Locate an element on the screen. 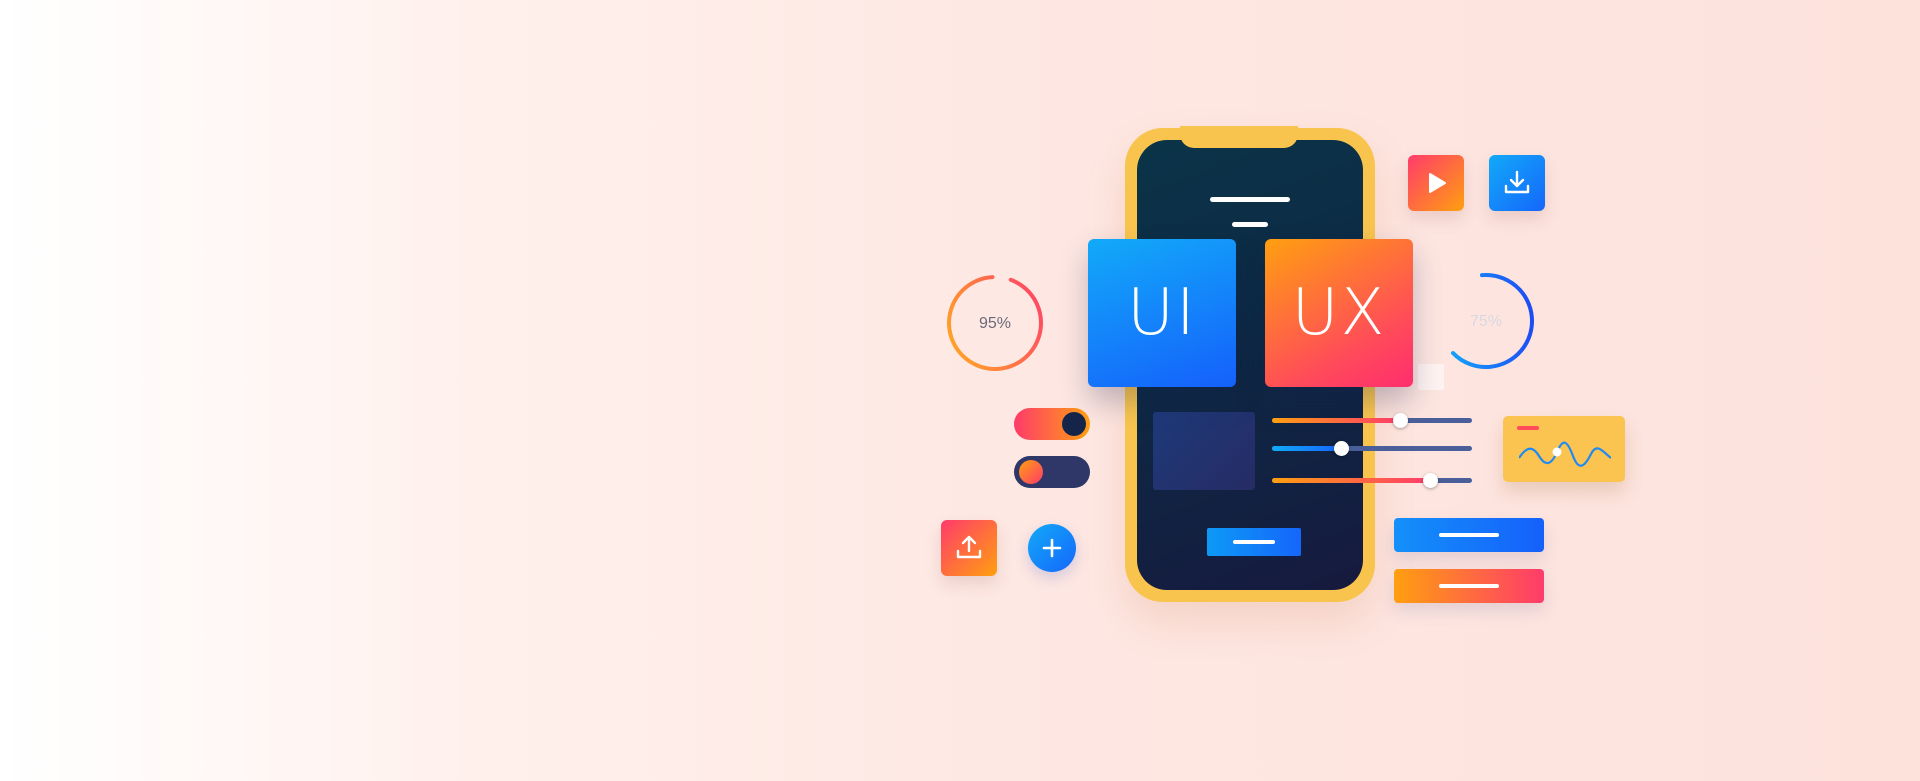 Image resolution: width=1920 pixels, height=781 pixels. toggle-switch-on is located at coordinates (1052, 424).